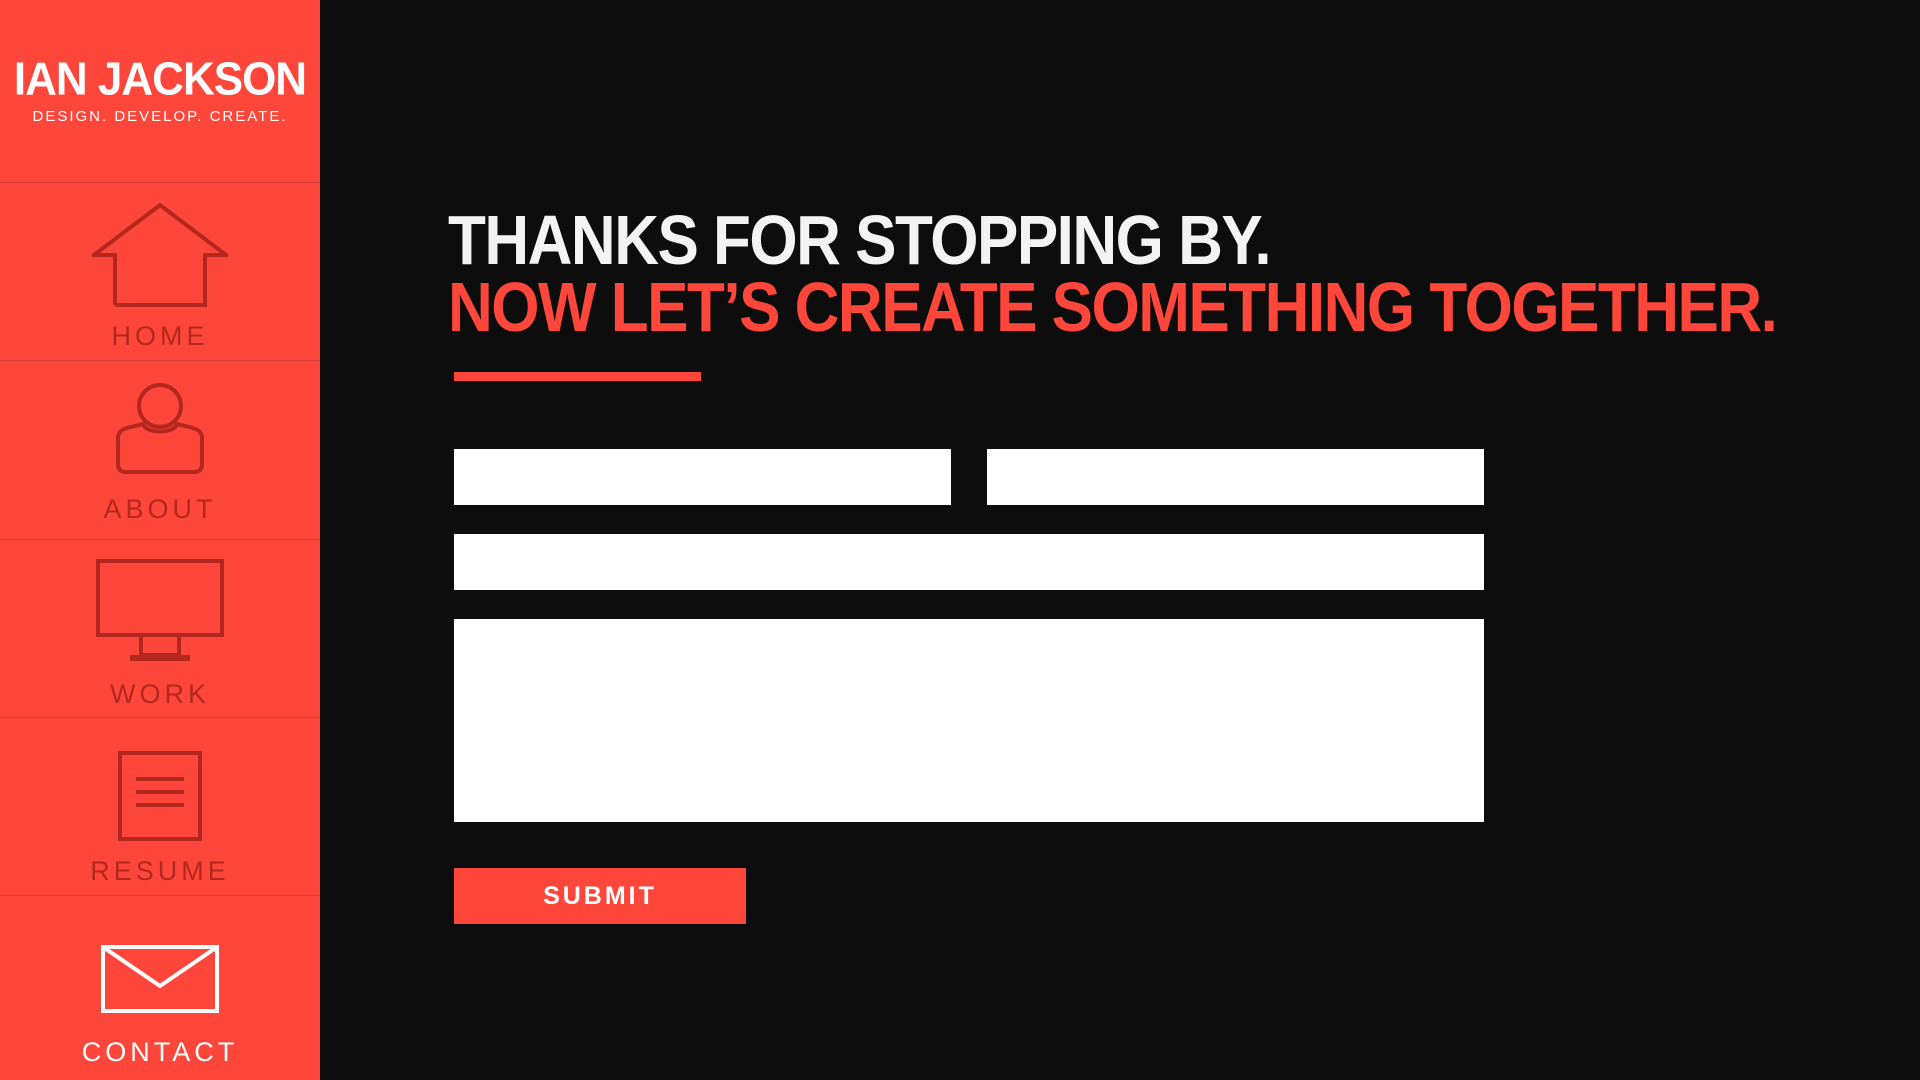  I want to click on nav-item-contact: CONTACT, so click(160, 988).